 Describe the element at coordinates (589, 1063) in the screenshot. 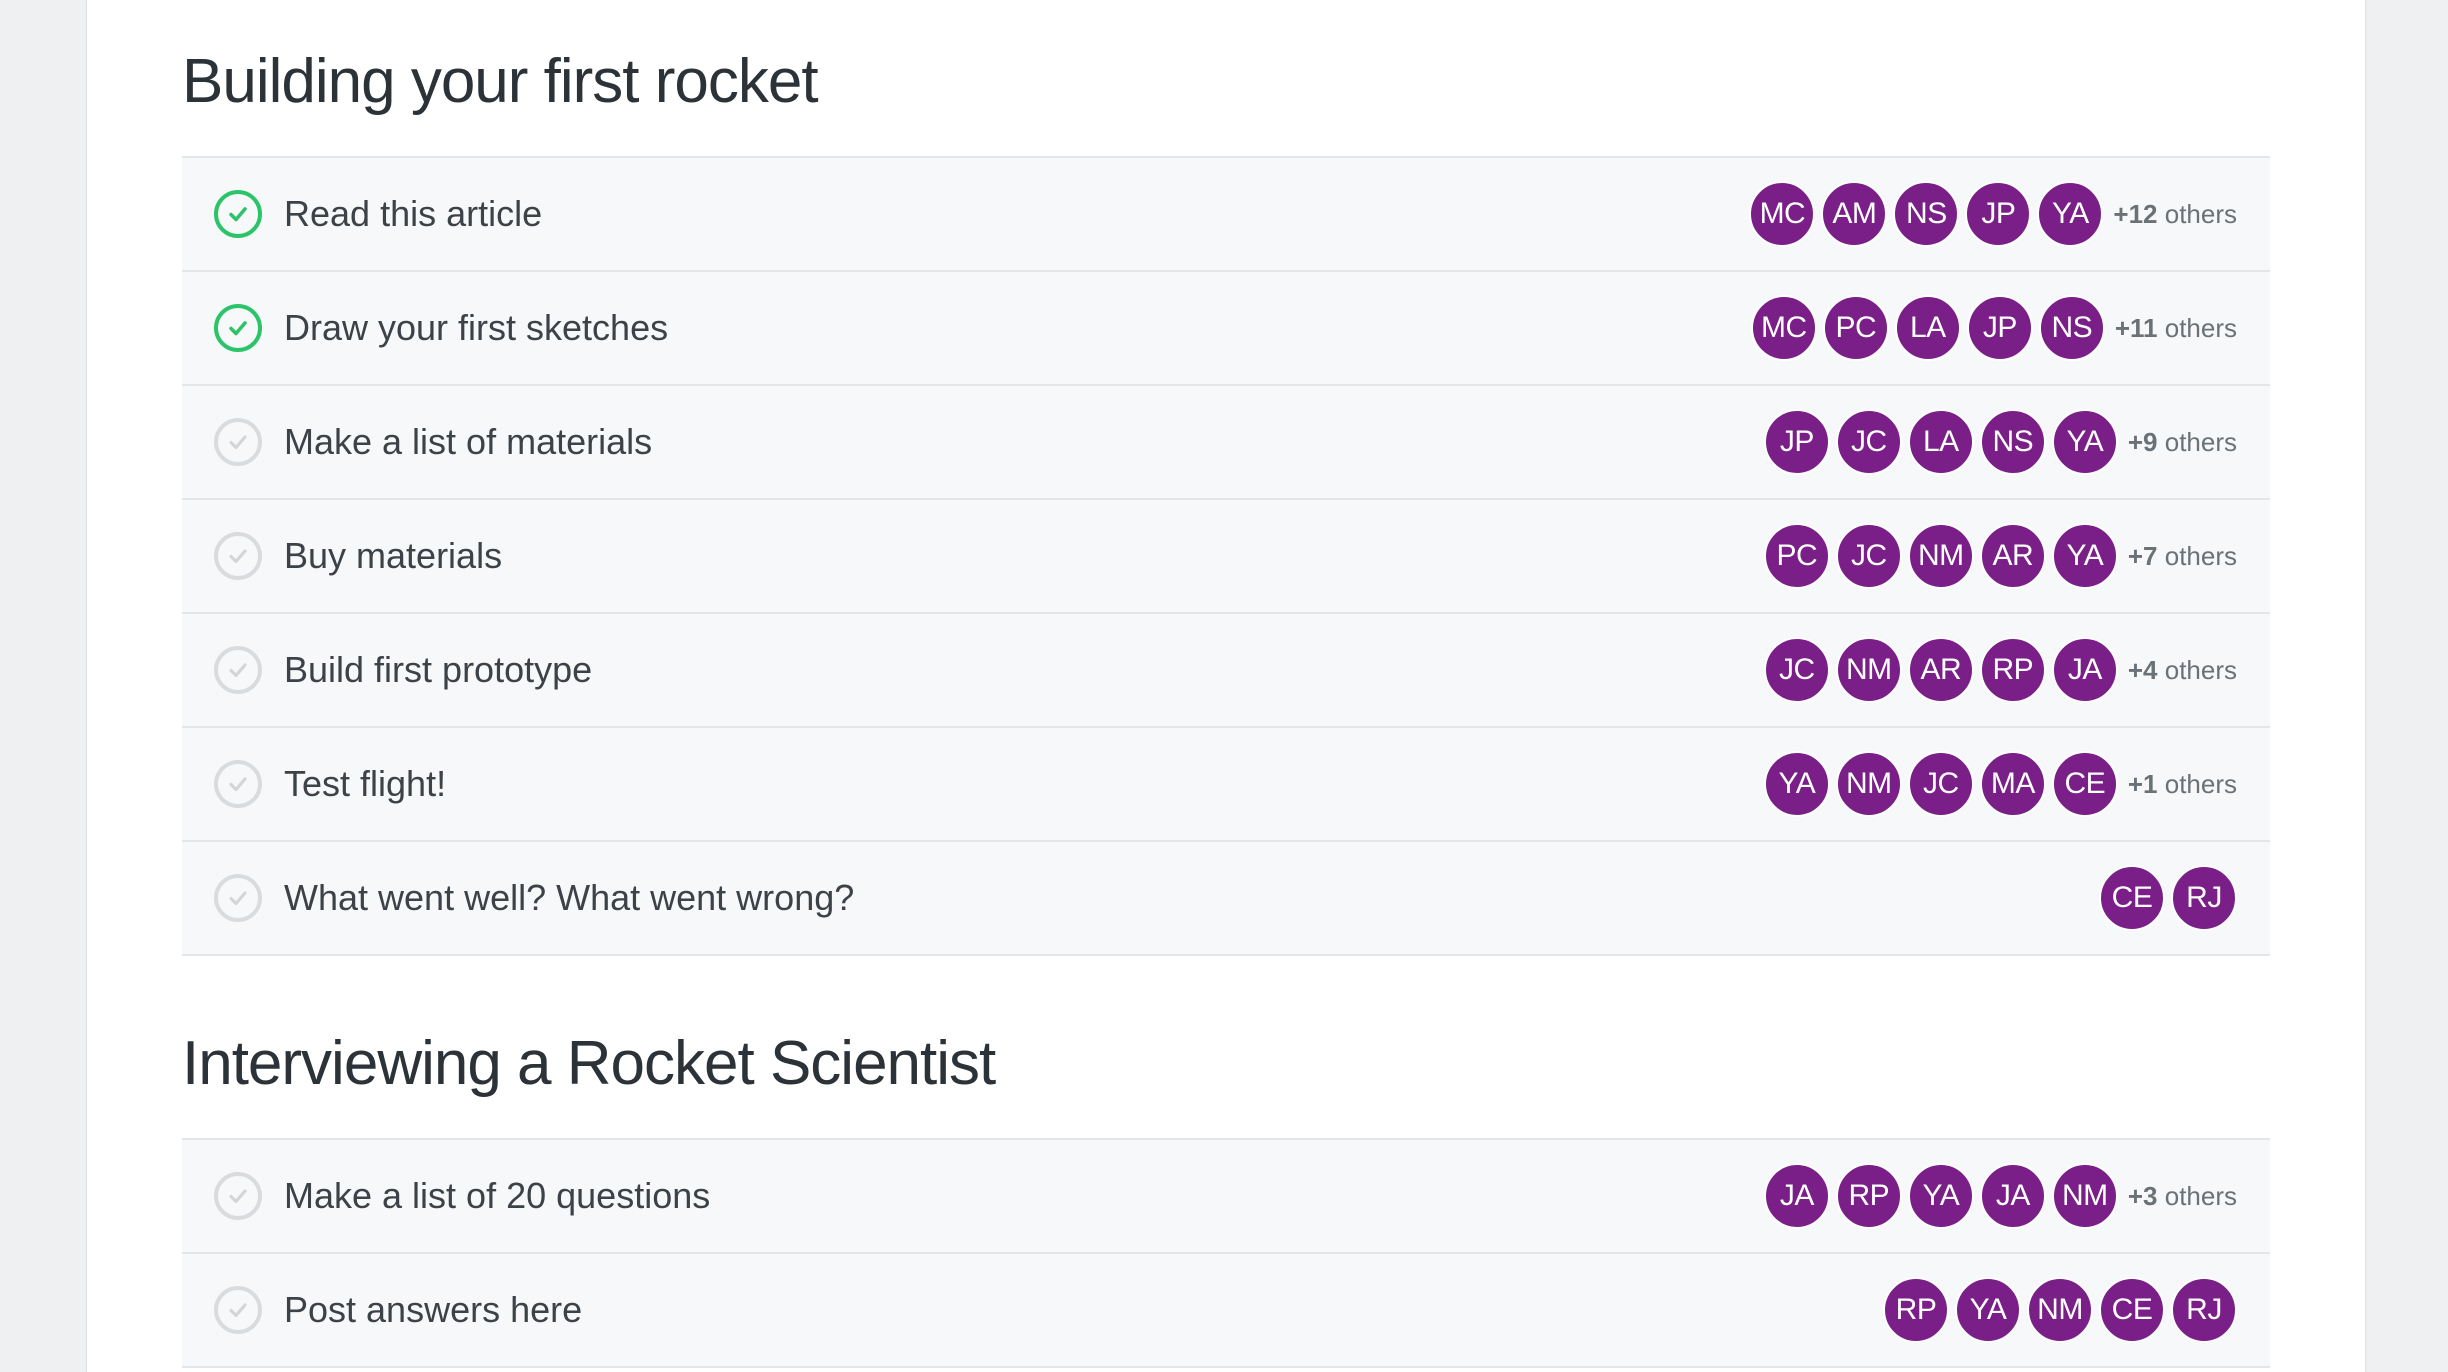

I see `section-title: Interviewing a Rocket Scientist` at that location.